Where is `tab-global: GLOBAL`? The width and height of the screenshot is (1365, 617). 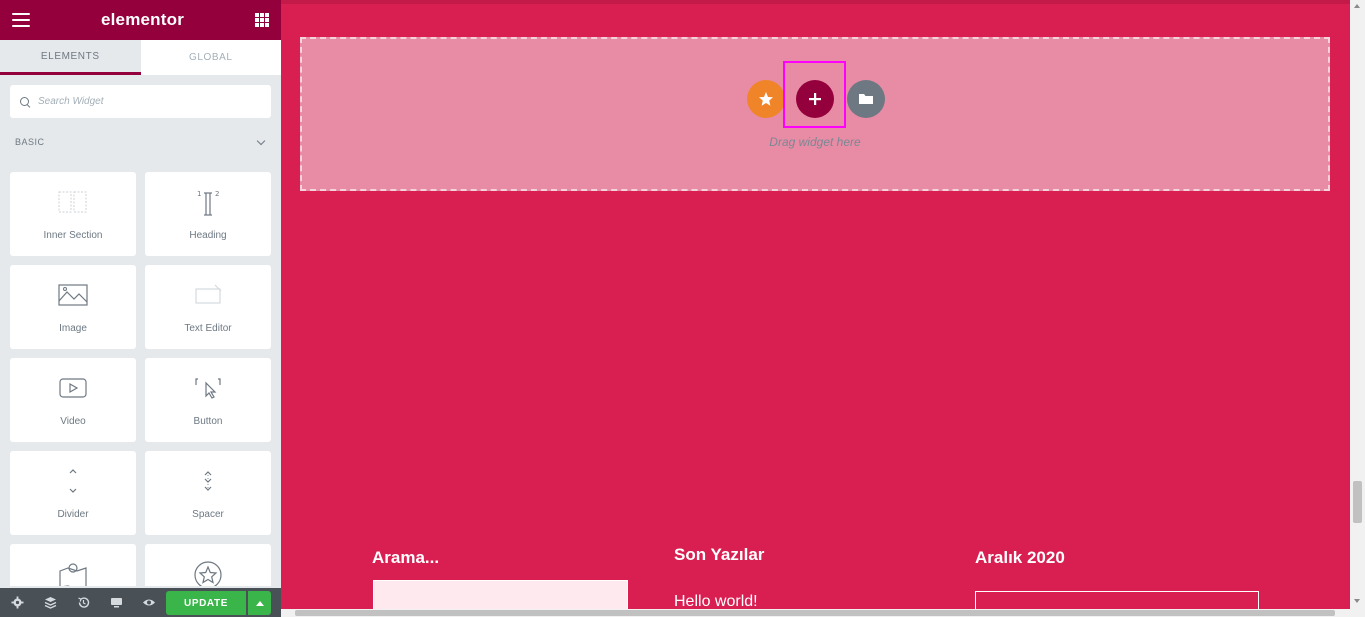
tab-global: GLOBAL is located at coordinates (211, 57).